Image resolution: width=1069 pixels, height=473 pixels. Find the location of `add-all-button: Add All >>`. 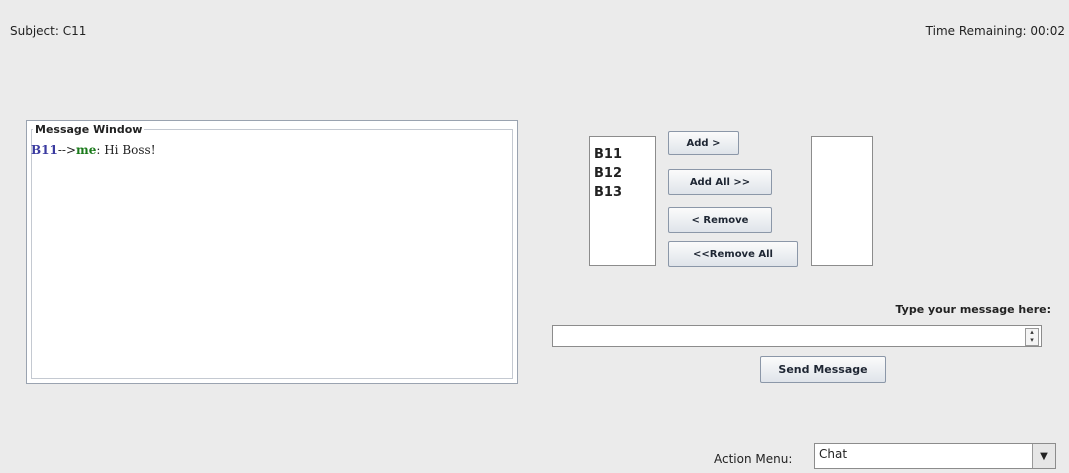

add-all-button: Add All >> is located at coordinates (720, 182).